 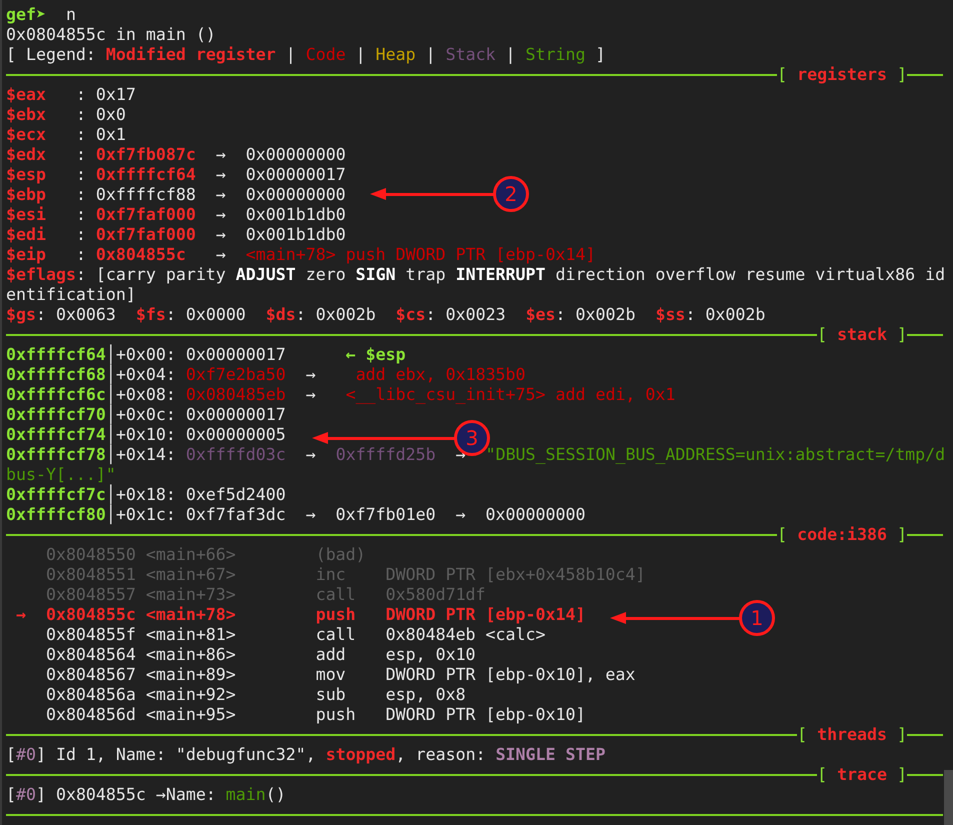 What do you see at coordinates (470, 55) in the screenshot?
I see `terminal-text: Stack` at bounding box center [470, 55].